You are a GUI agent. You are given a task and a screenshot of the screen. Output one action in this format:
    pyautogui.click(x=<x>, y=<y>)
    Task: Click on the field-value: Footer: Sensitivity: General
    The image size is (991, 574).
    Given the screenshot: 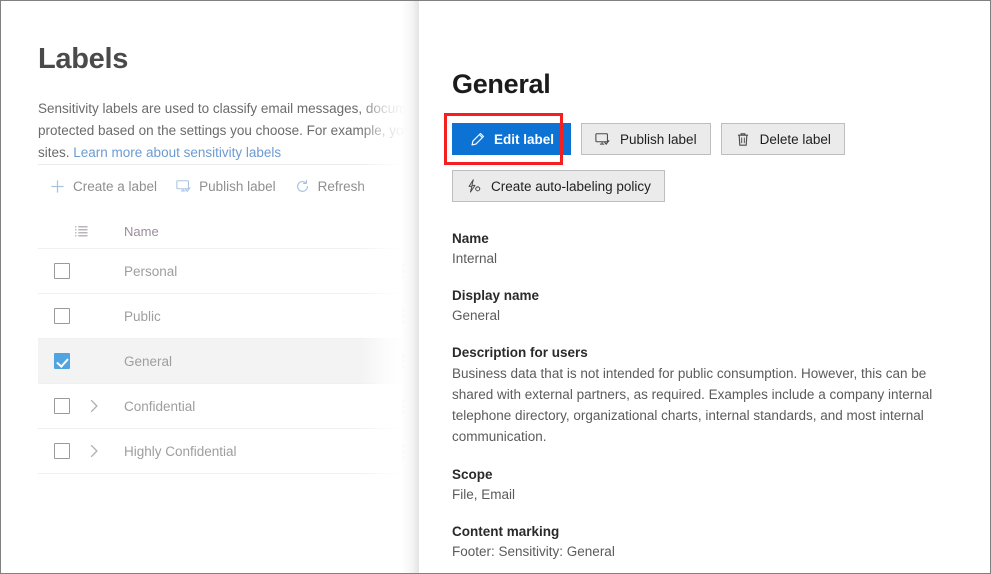 What is the action you would take?
    pyautogui.click(x=533, y=551)
    